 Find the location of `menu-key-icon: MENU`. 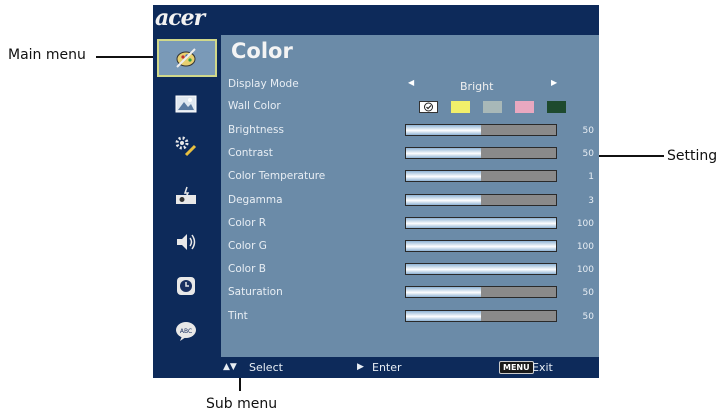

menu-key-icon: MENU is located at coordinates (516, 367).